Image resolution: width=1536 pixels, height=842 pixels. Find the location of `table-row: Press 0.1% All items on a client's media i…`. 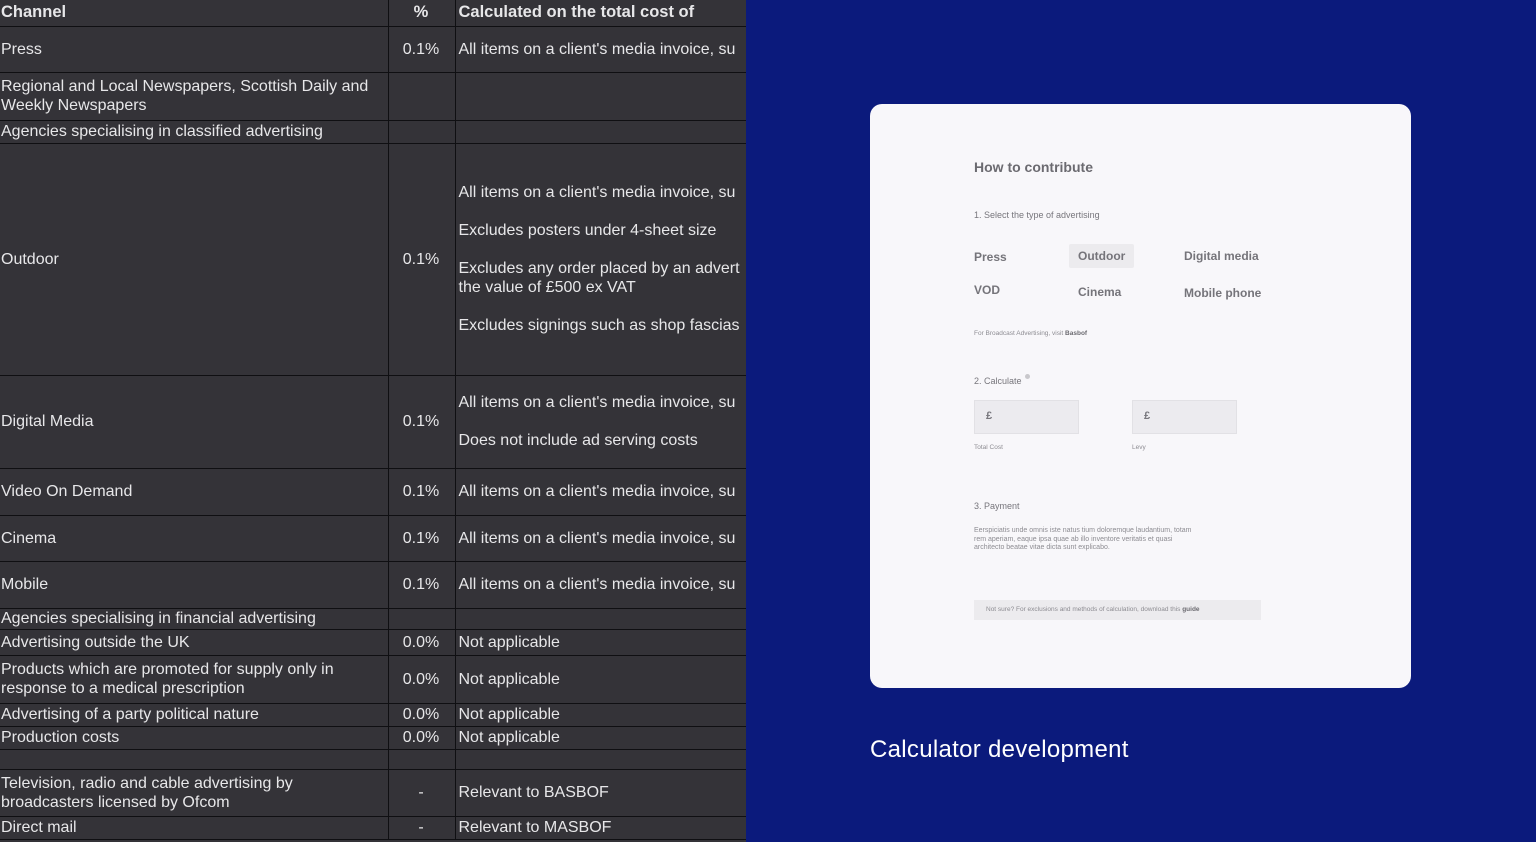

table-row: Press 0.1% All items on a client's media i… is located at coordinates (373, 49).